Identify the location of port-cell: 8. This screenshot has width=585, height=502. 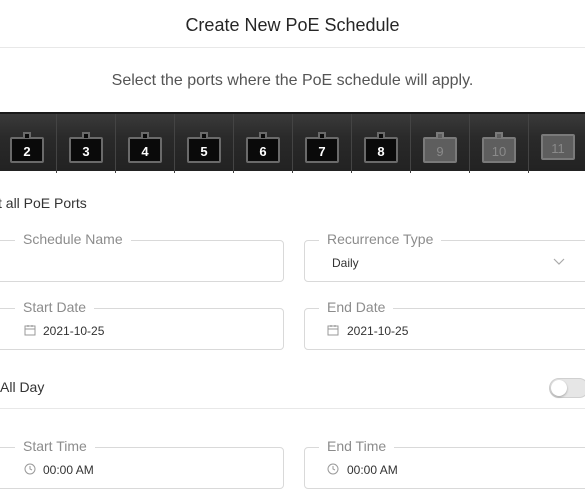
(381, 143).